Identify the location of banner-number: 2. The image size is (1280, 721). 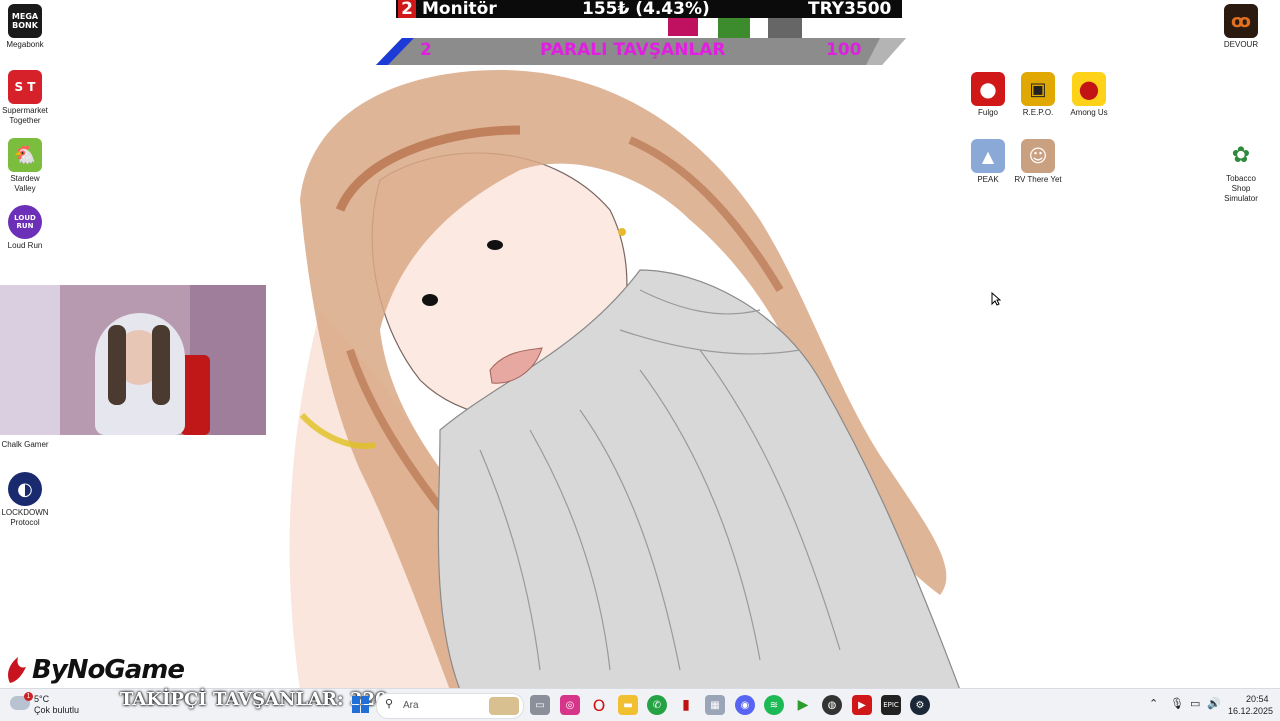
(426, 50).